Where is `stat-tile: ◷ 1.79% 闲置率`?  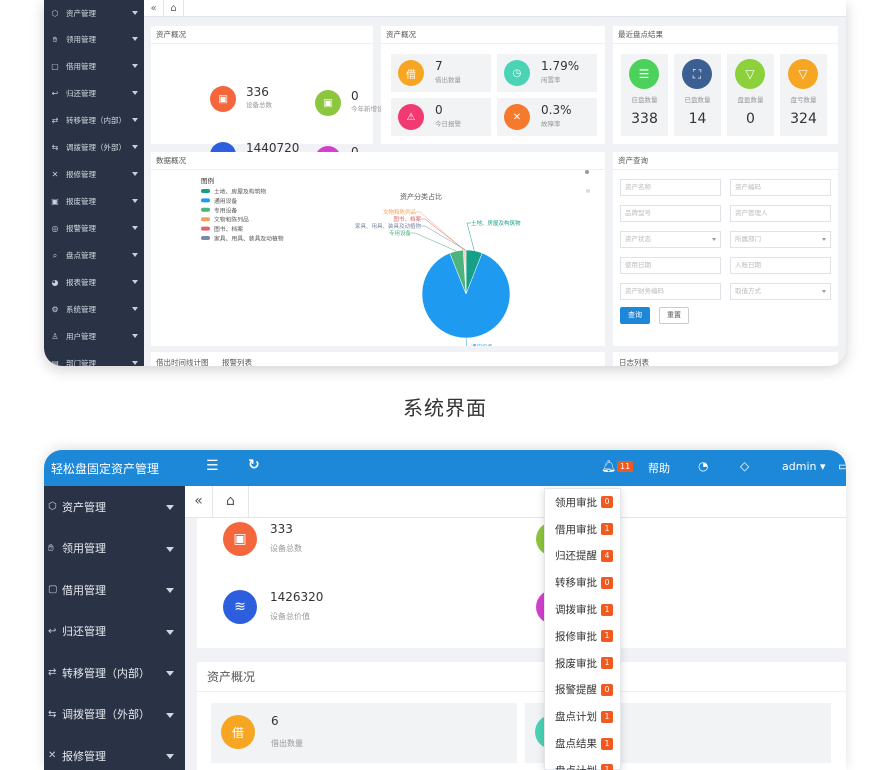 stat-tile: ◷ 1.79% 闲置率 is located at coordinates (547, 73).